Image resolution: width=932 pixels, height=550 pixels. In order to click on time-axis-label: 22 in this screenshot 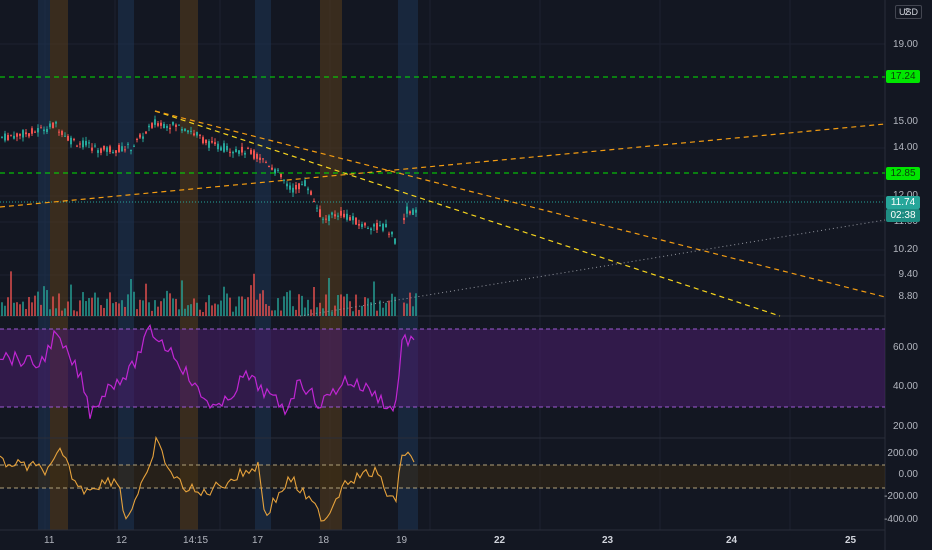, I will do `click(500, 540)`.